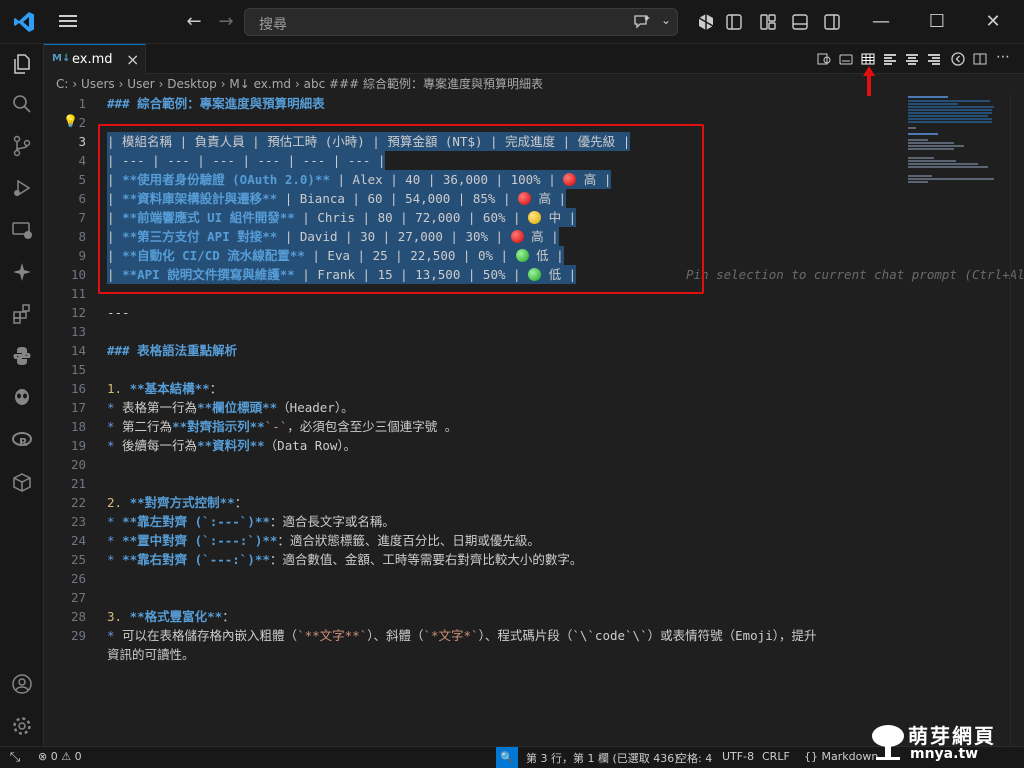 The image size is (1024, 768). I want to click on breadcrumb-user: User, so click(140, 84).